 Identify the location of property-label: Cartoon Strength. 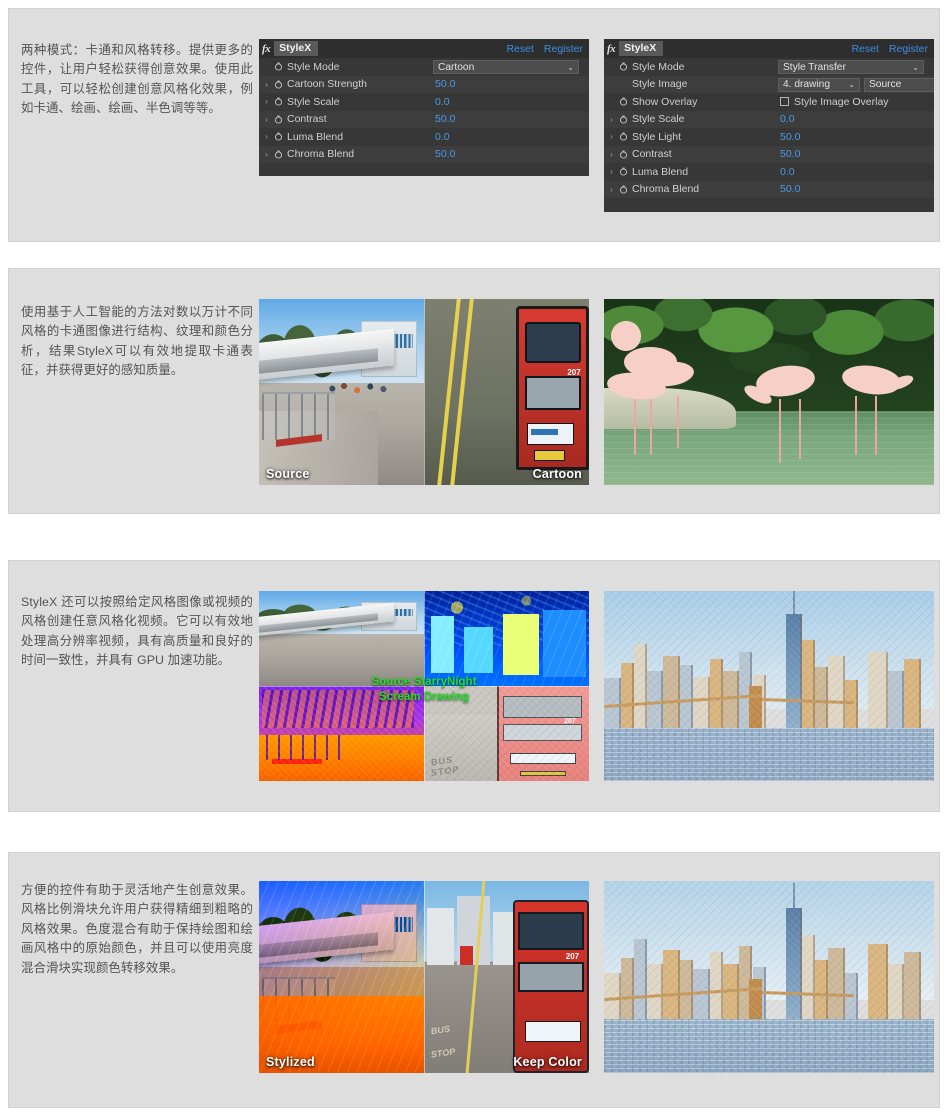
(327, 84).